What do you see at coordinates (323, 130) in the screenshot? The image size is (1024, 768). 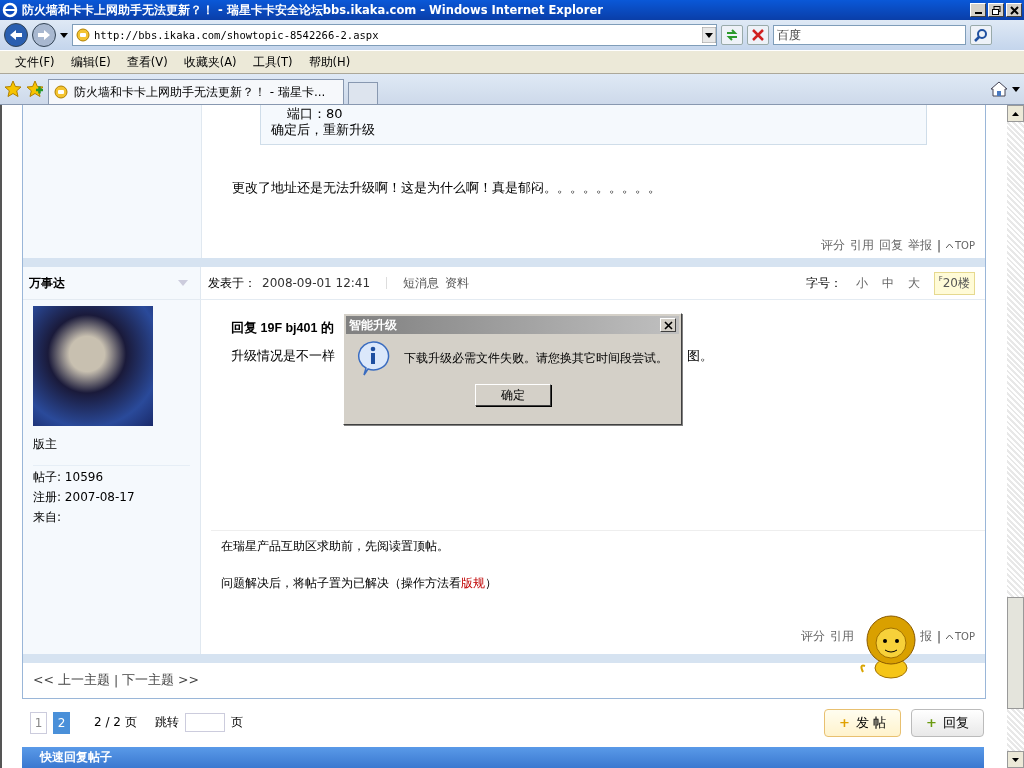 I see `quote-text: 确定后，重新升级` at bounding box center [323, 130].